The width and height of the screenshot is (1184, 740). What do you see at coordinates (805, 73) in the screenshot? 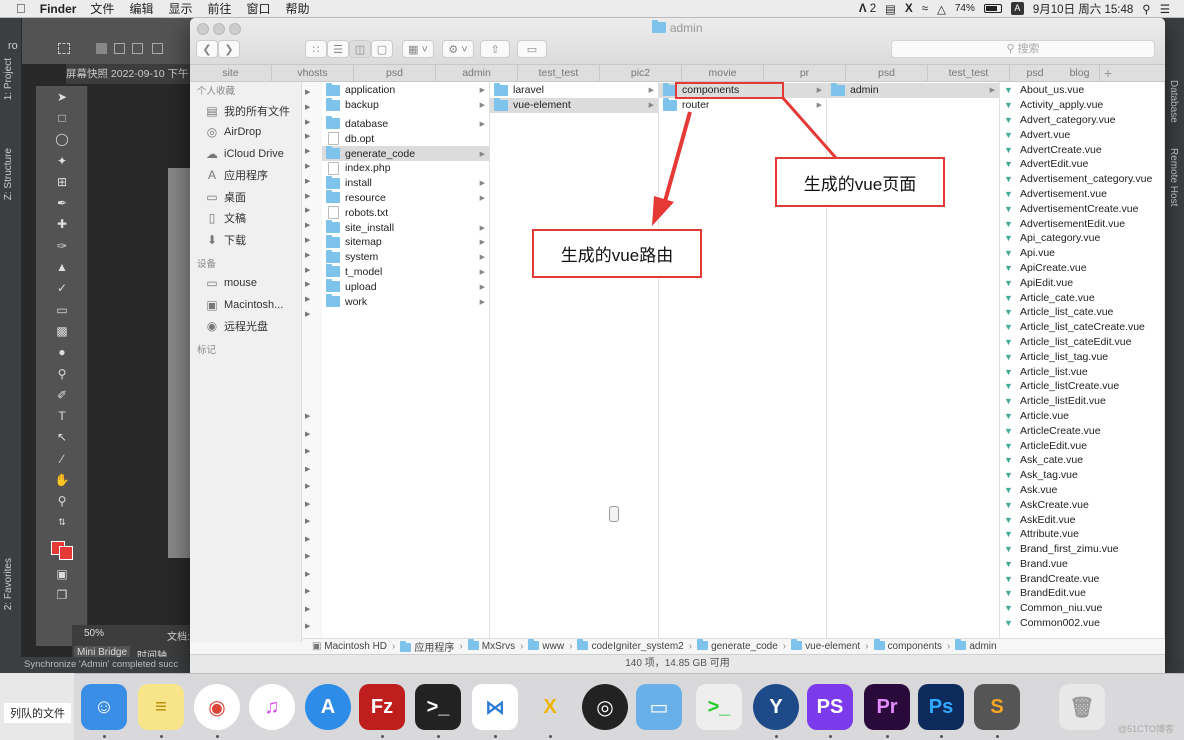
I see `tab-pr: pr` at bounding box center [805, 73].